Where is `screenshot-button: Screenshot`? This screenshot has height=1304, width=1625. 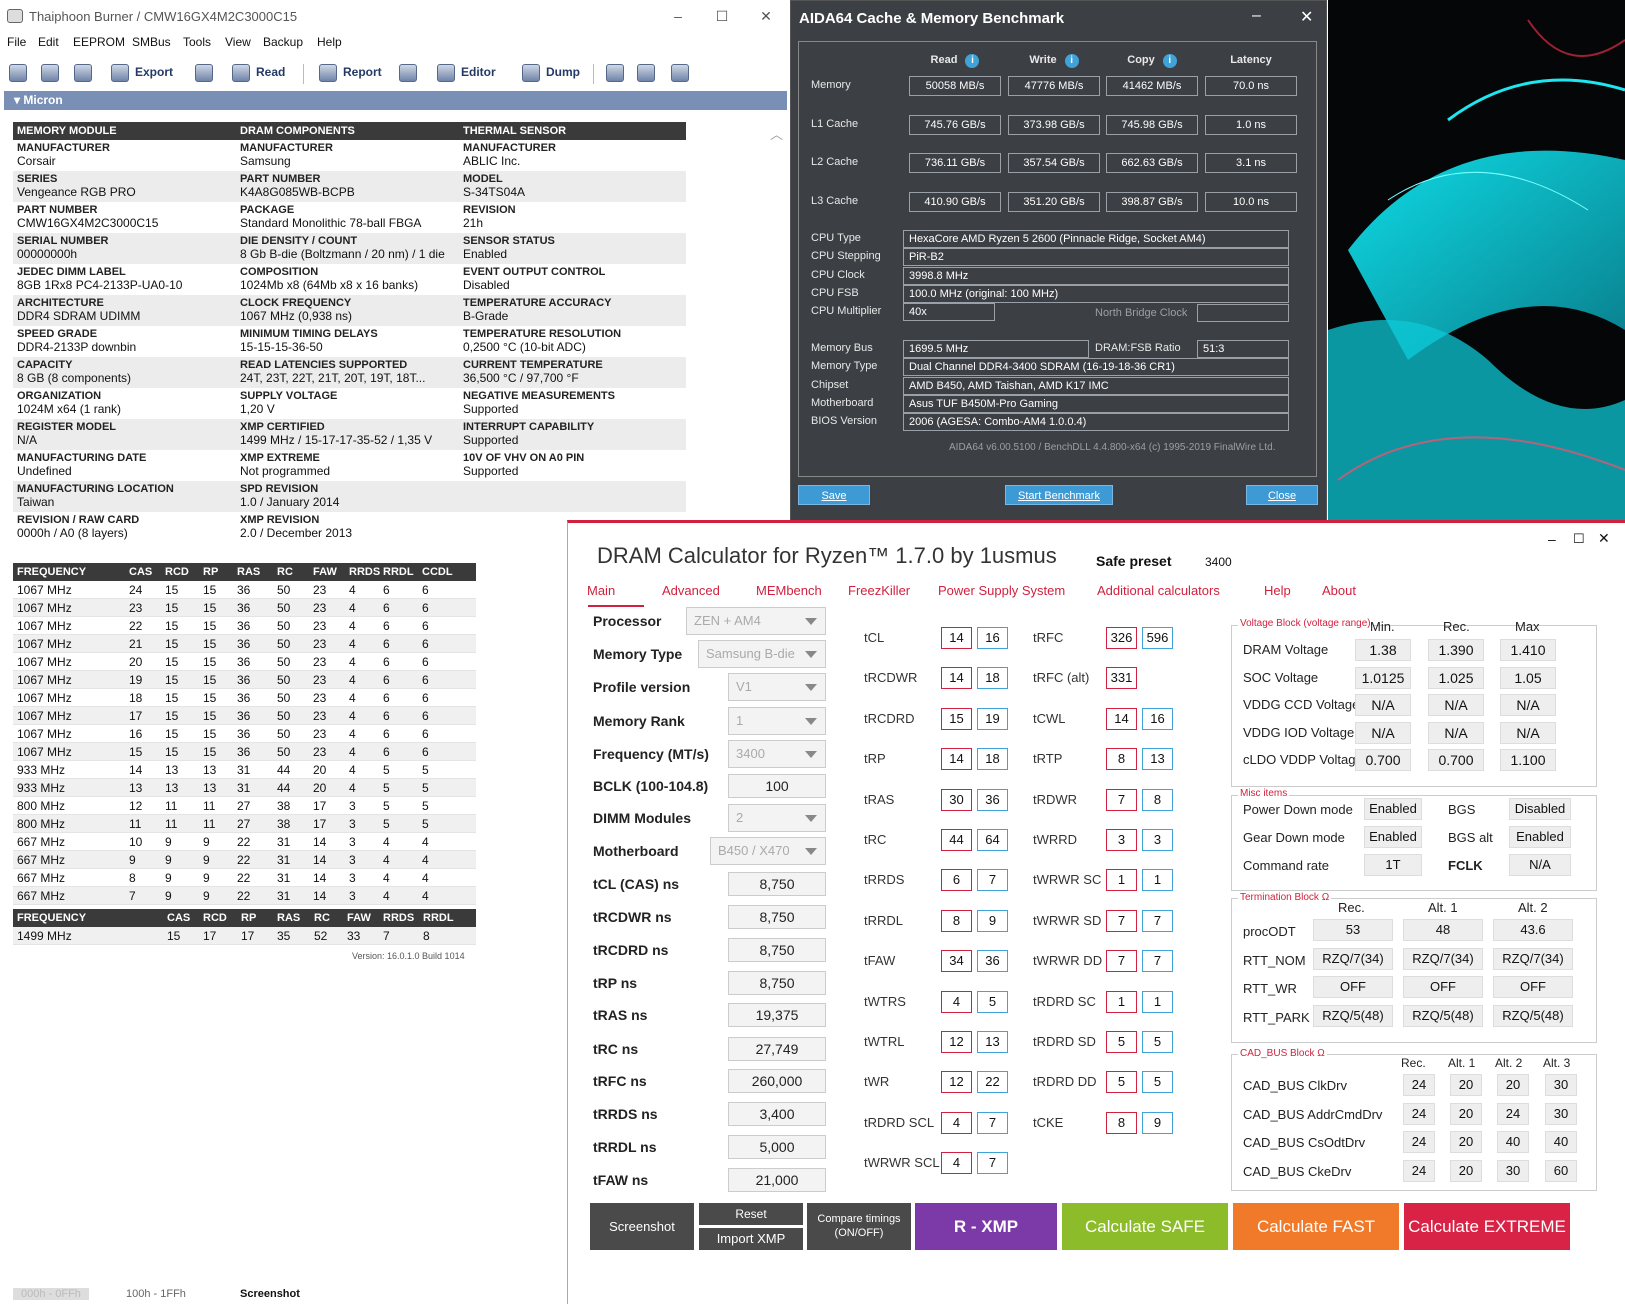 screenshot-button: Screenshot is located at coordinates (642, 1226).